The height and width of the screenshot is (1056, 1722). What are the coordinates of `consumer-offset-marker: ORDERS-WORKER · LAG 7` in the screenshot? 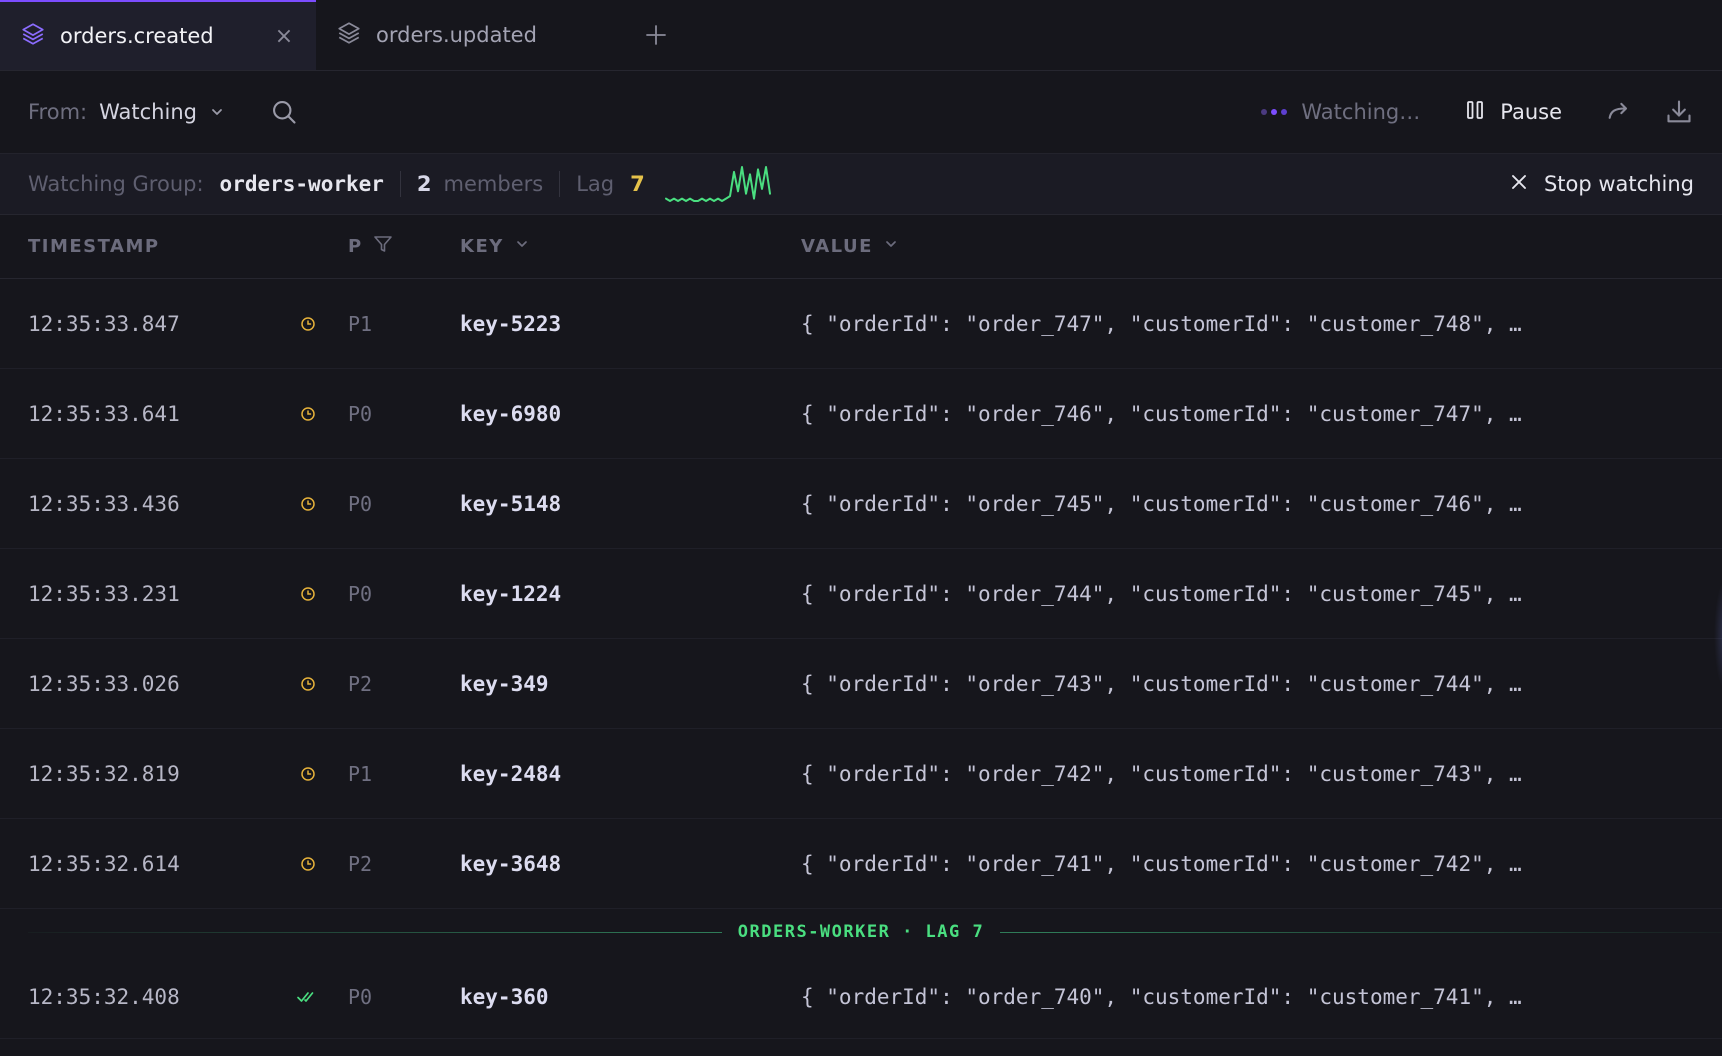 It's located at (861, 932).